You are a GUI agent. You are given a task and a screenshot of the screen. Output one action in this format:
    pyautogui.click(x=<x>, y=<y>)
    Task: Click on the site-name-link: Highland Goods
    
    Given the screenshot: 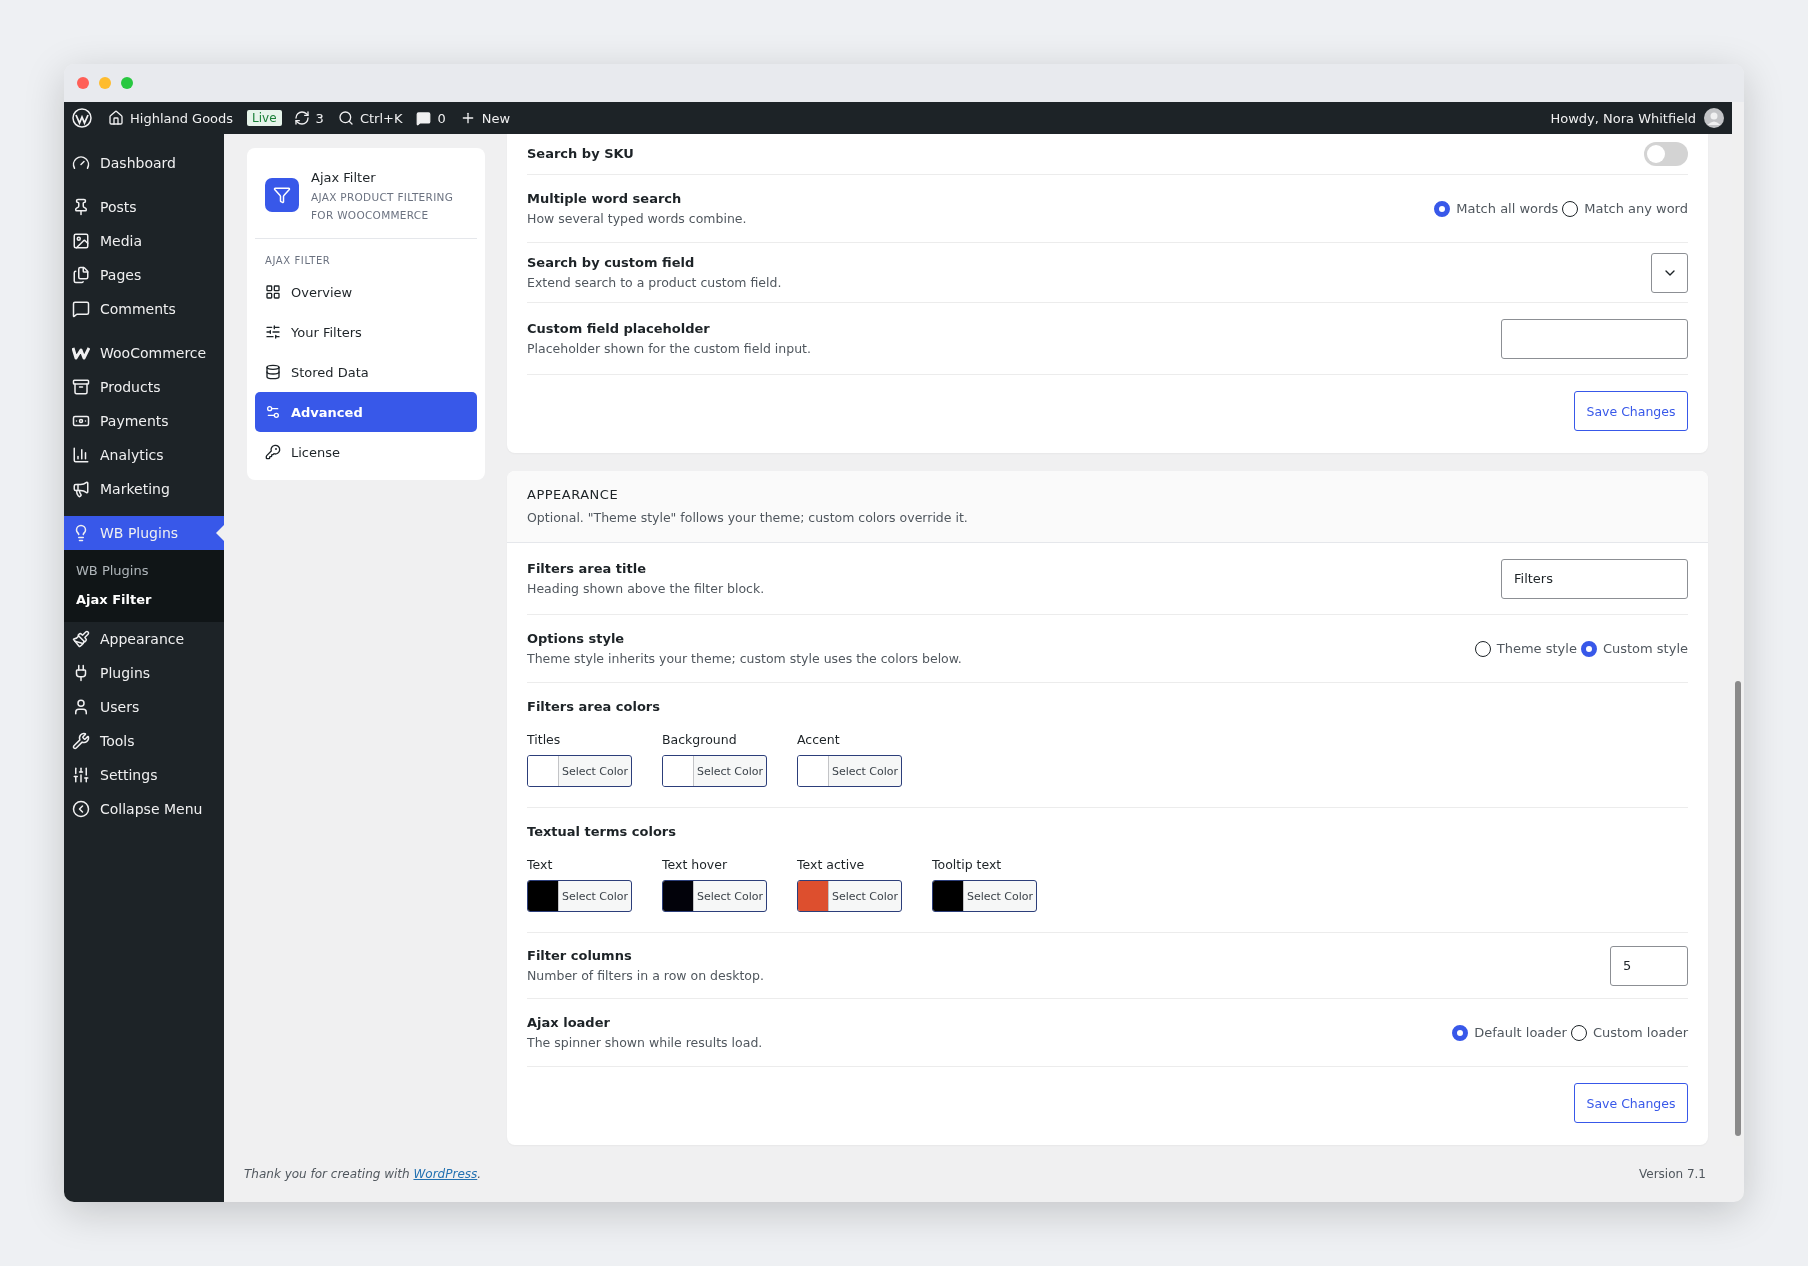 What is the action you would take?
    pyautogui.click(x=182, y=118)
    